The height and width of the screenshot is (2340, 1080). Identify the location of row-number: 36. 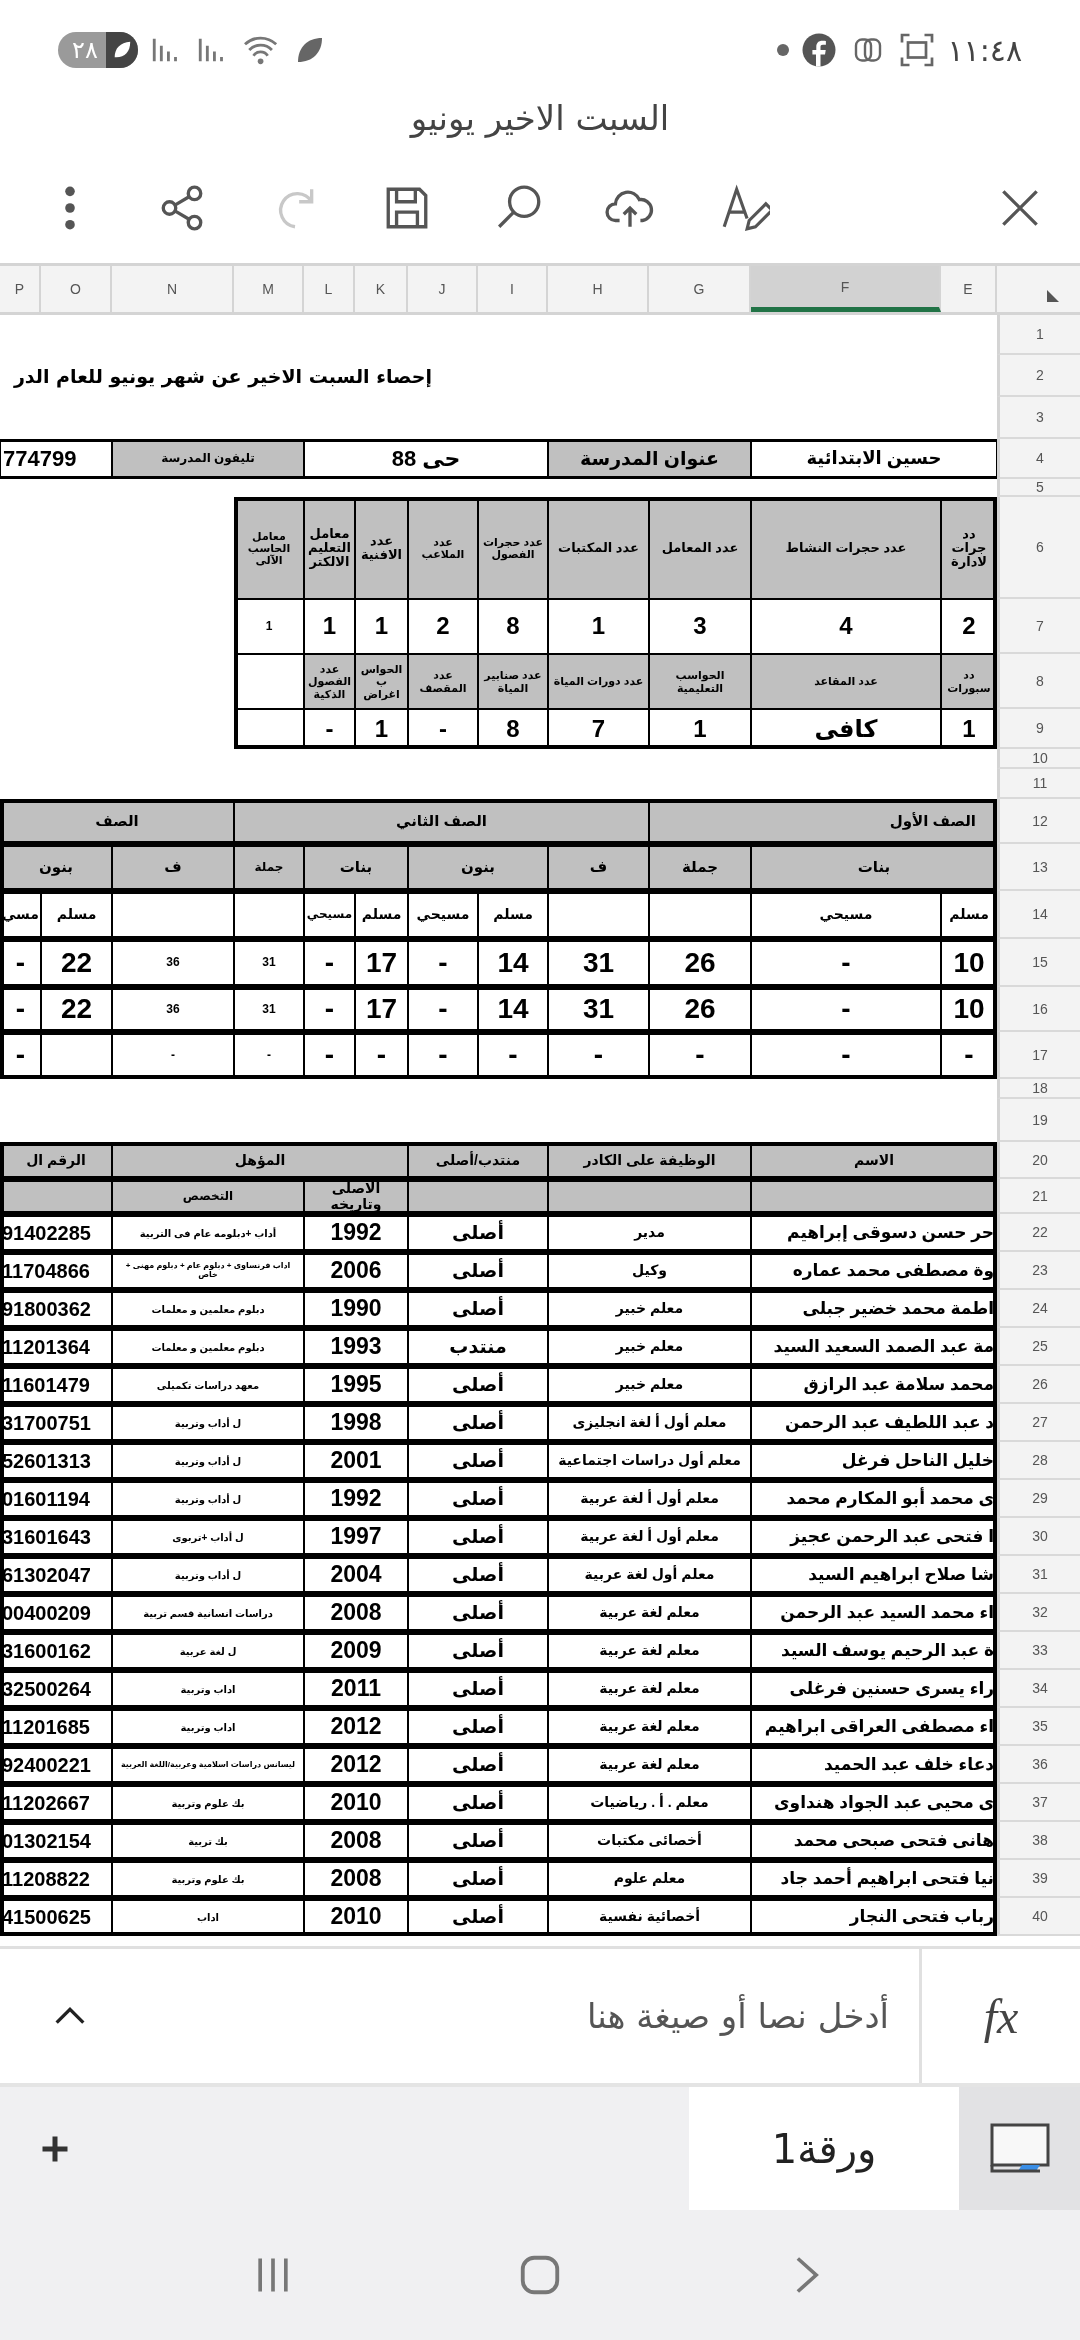
(1038, 1765).